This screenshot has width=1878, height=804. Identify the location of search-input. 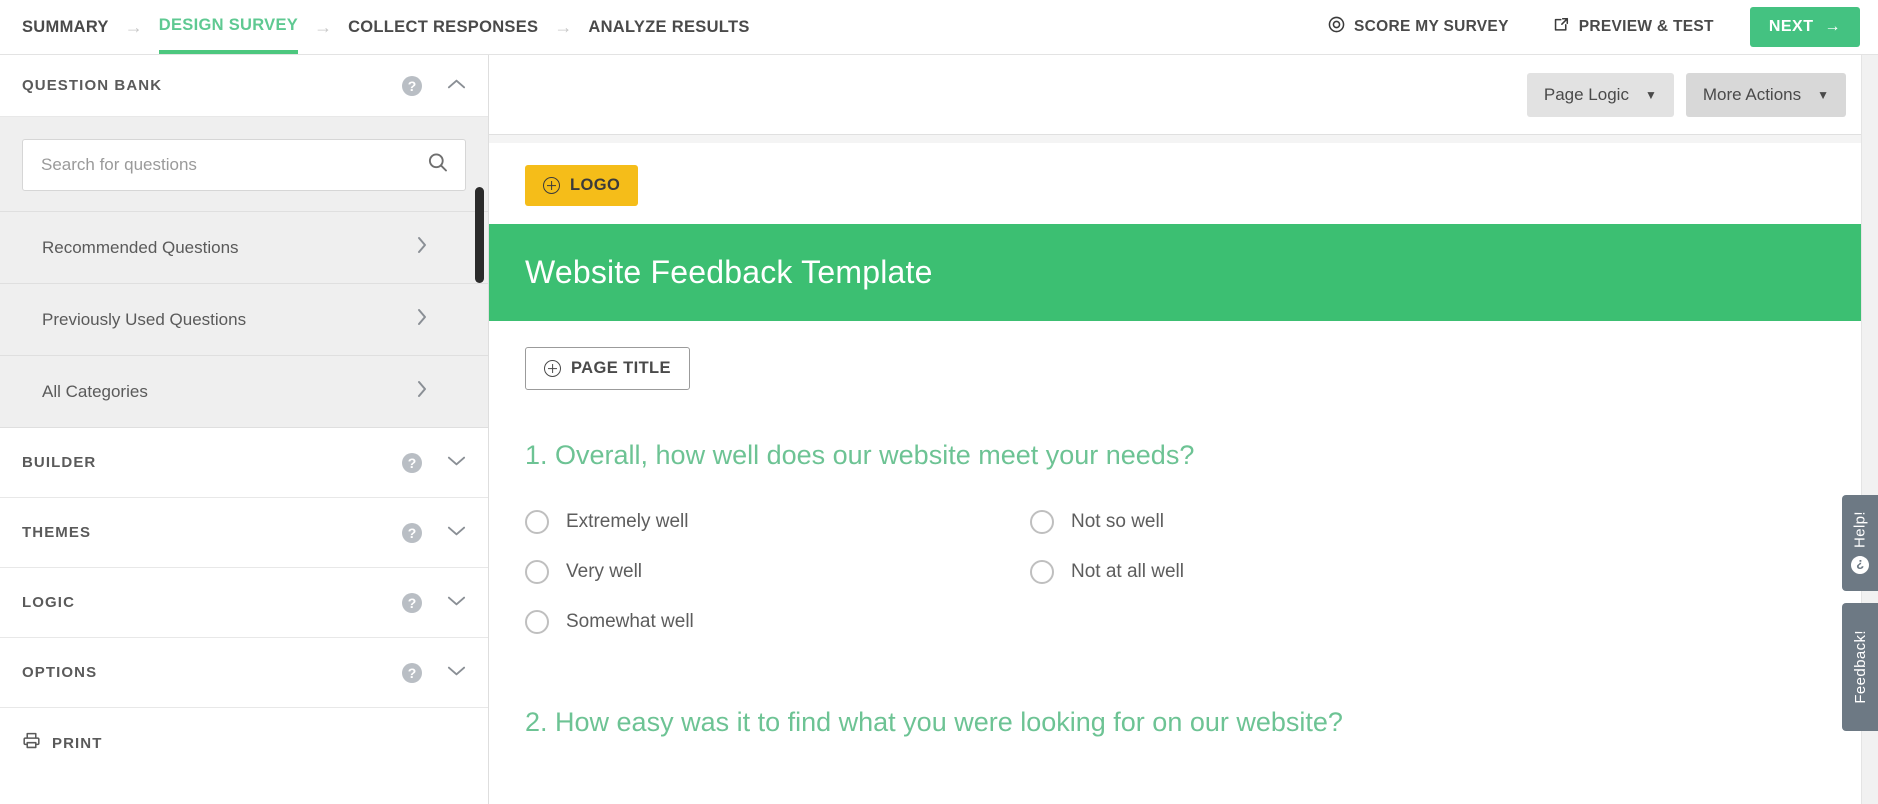
(244, 165).